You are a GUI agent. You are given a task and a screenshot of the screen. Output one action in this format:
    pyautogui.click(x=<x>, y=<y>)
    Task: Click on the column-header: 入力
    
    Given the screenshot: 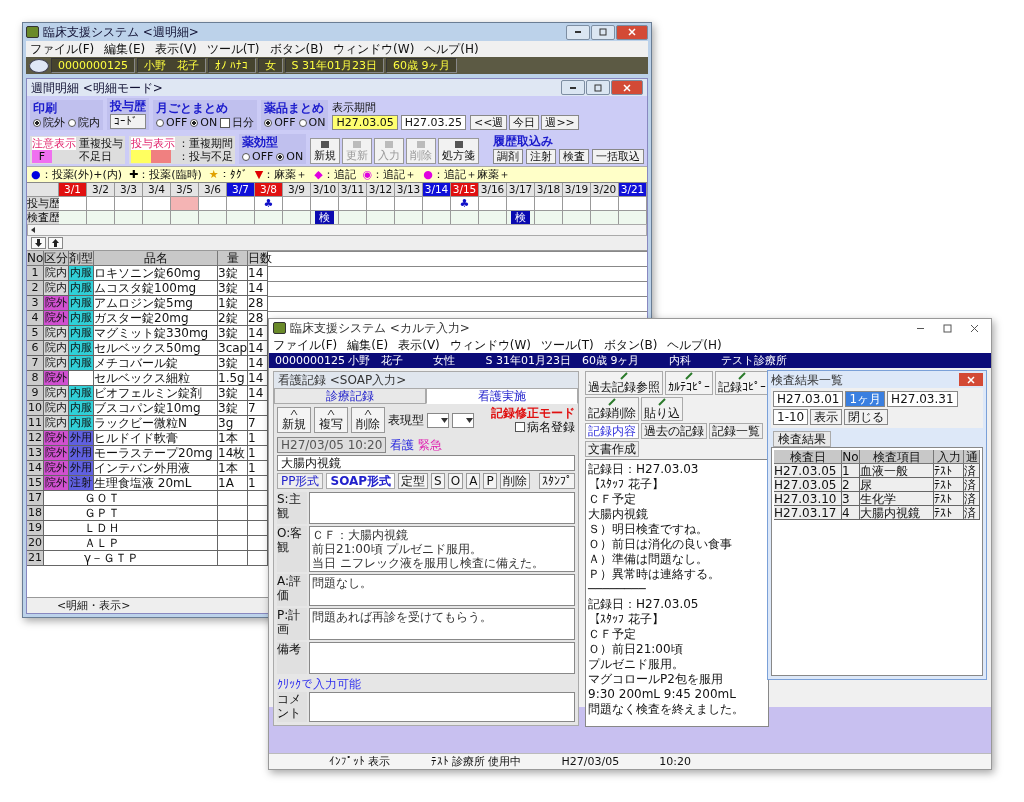 What is the action you would take?
    pyautogui.click(x=949, y=457)
    